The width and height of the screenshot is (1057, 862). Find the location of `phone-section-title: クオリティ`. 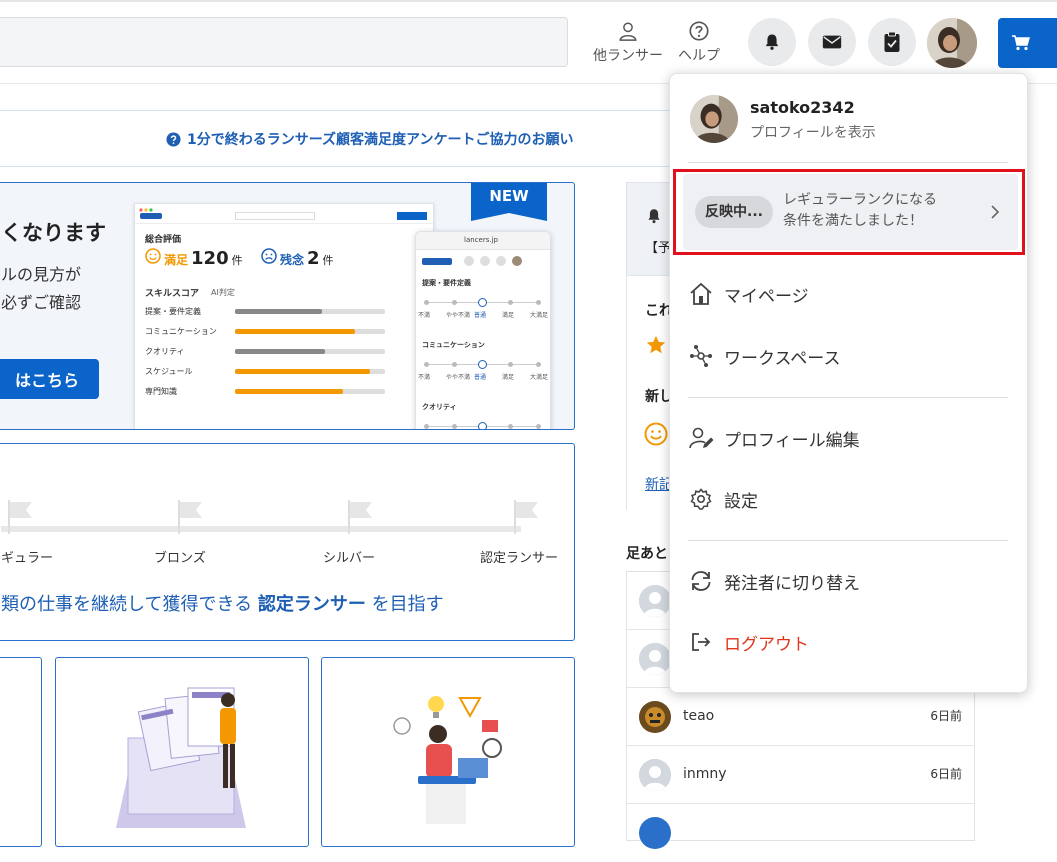

phone-section-title: クオリティ is located at coordinates (439, 407).